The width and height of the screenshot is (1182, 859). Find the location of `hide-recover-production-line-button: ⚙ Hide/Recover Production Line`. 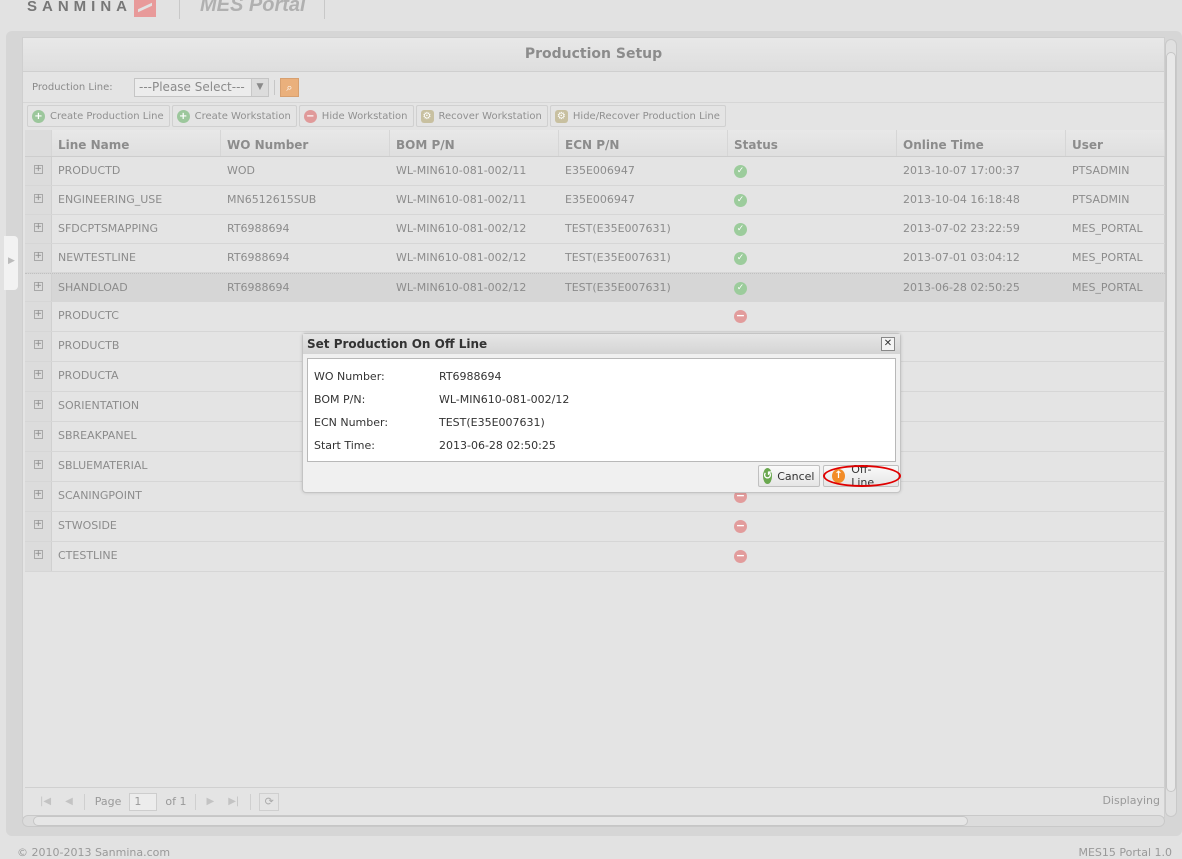

hide-recover-production-line-button: ⚙ Hide/Recover Production Line is located at coordinates (637, 116).